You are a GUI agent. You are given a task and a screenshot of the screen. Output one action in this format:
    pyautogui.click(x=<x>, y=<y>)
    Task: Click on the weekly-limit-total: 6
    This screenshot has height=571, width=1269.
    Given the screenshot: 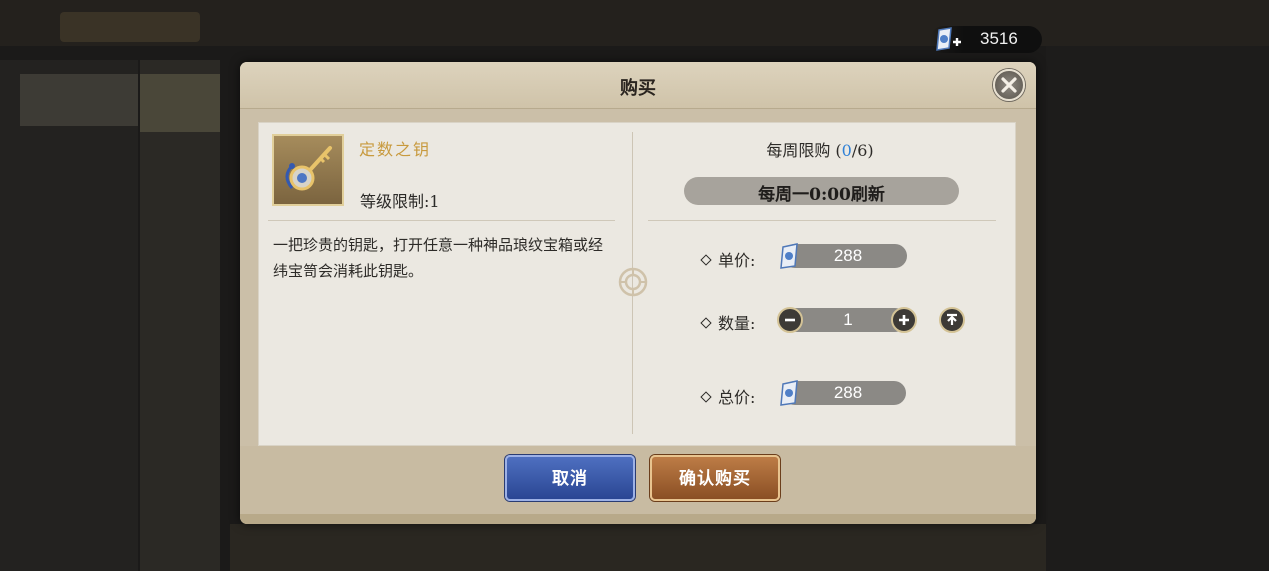 What is the action you would take?
    pyautogui.click(x=862, y=150)
    